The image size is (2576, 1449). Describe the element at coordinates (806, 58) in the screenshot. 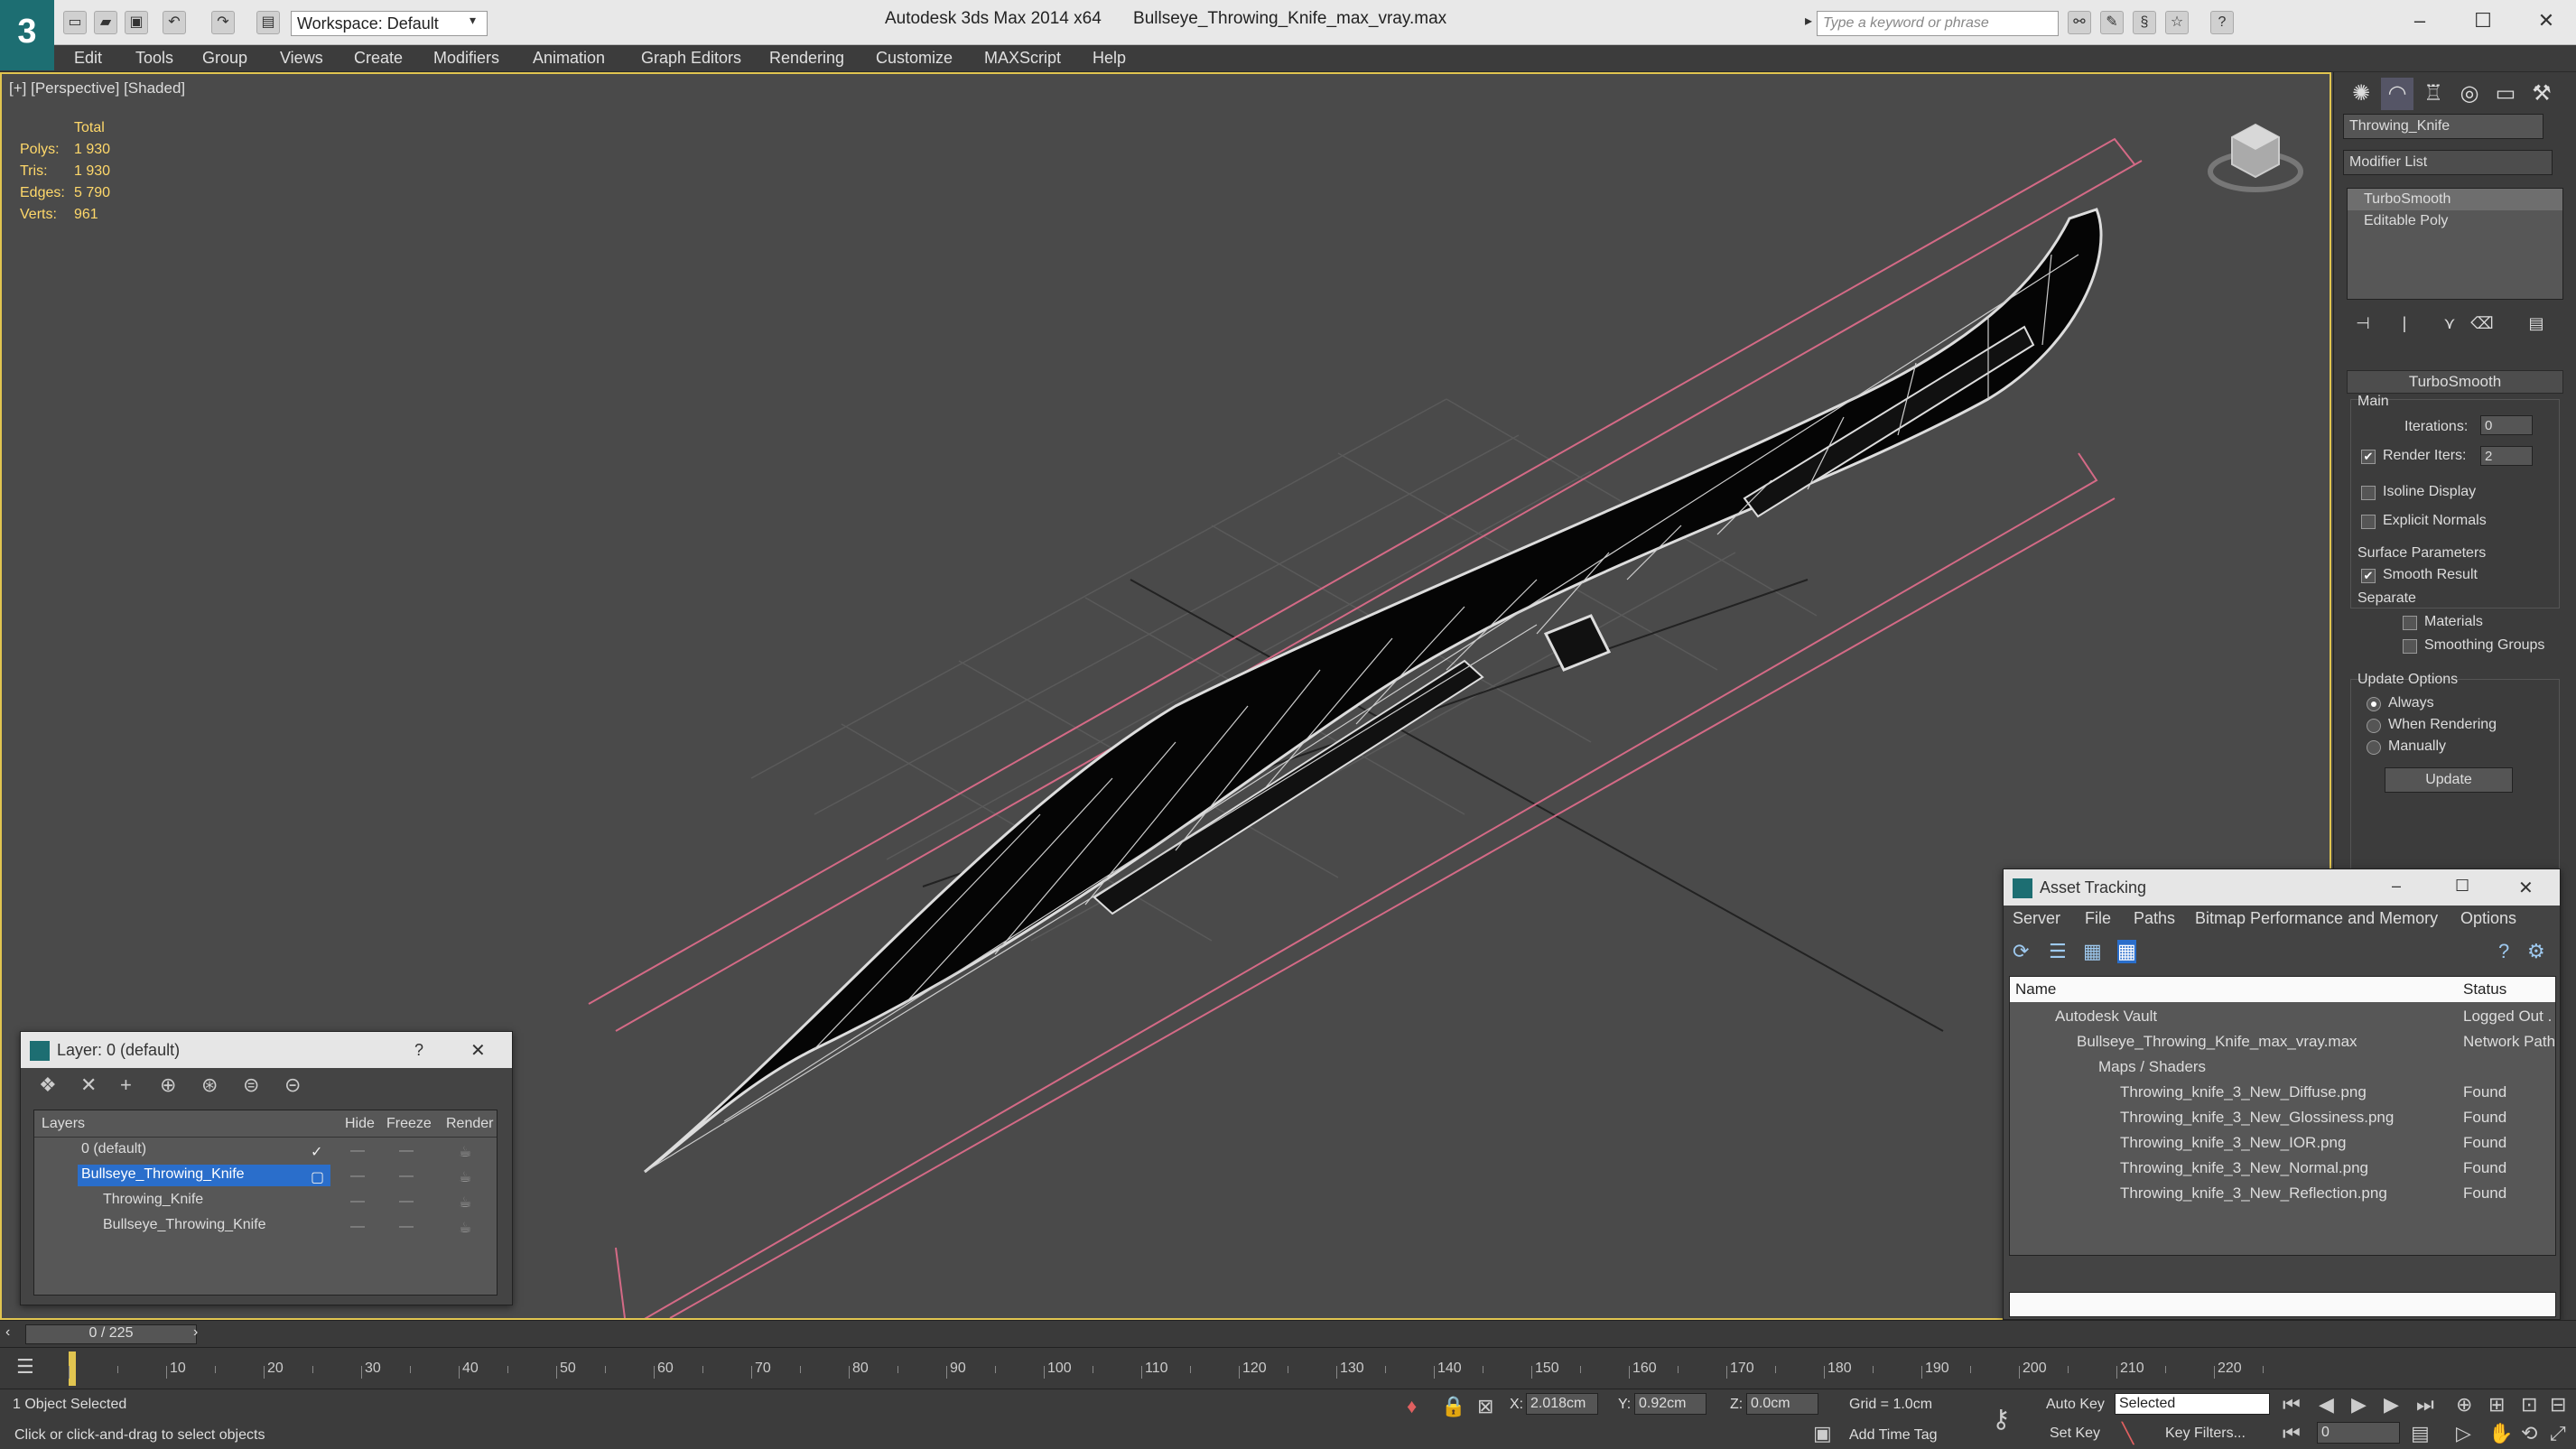

I see `menu-rendering: Rendering` at that location.